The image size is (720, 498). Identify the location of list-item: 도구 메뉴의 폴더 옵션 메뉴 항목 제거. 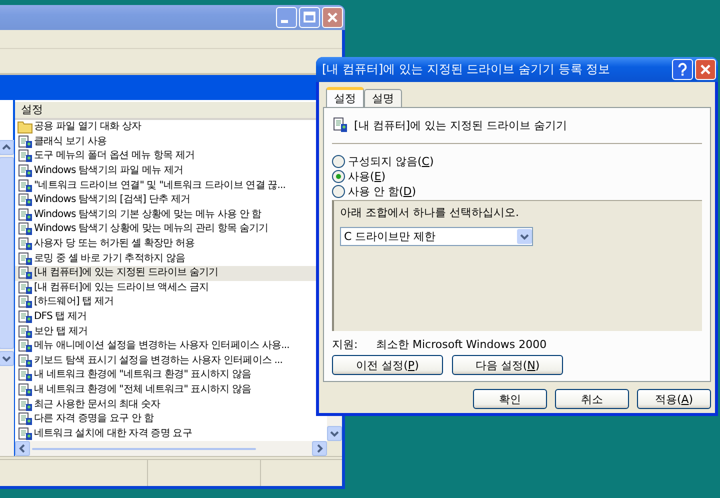
(171, 156).